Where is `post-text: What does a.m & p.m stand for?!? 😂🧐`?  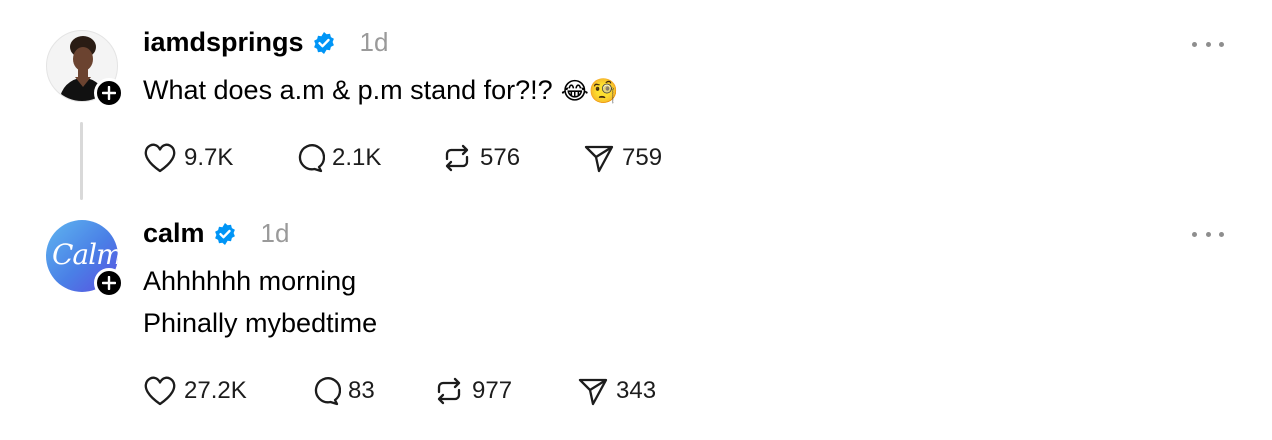 post-text: What does a.m & p.m stand for?!? 😂🧐 is located at coordinates (381, 90).